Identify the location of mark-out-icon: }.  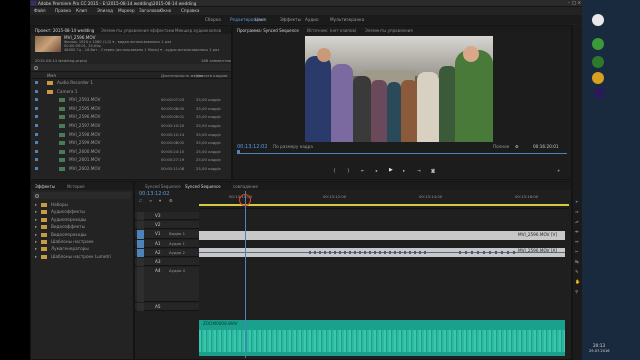
(348, 170).